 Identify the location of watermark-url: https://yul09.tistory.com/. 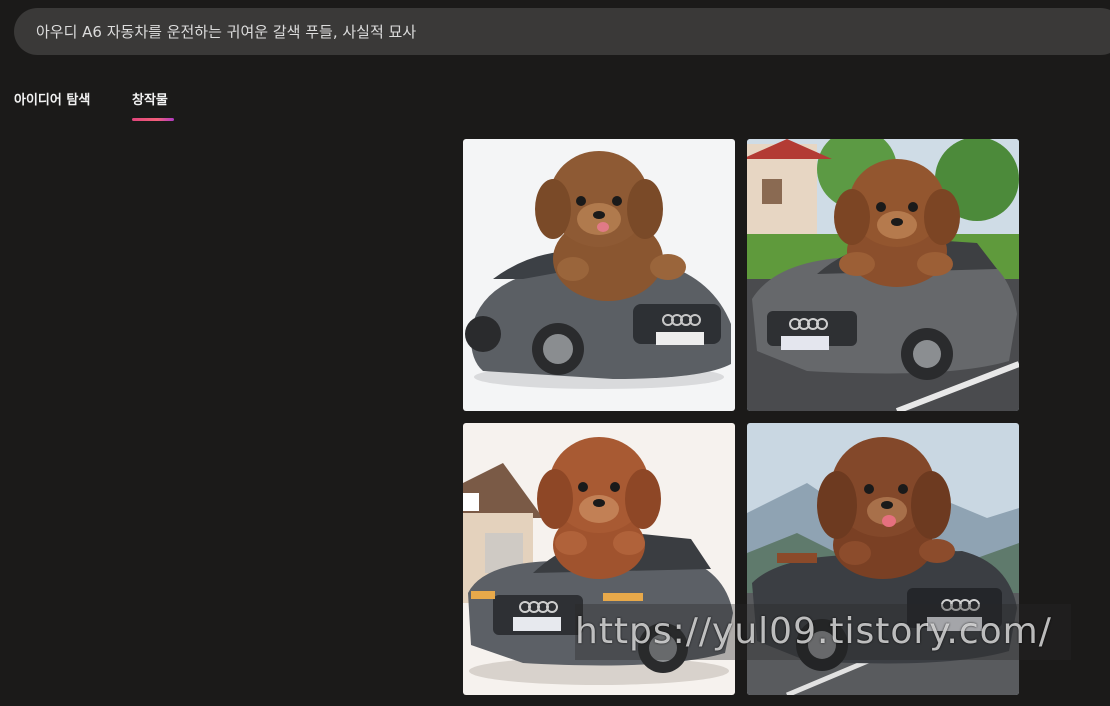
(823, 632).